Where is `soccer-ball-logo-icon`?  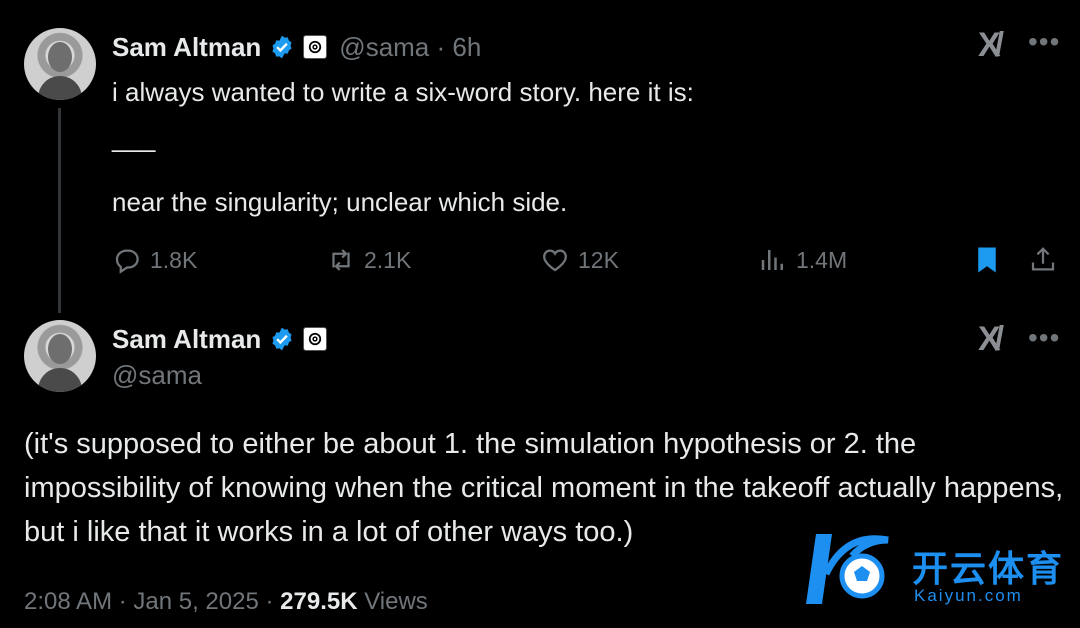
soccer-ball-logo-icon is located at coordinates (847, 569).